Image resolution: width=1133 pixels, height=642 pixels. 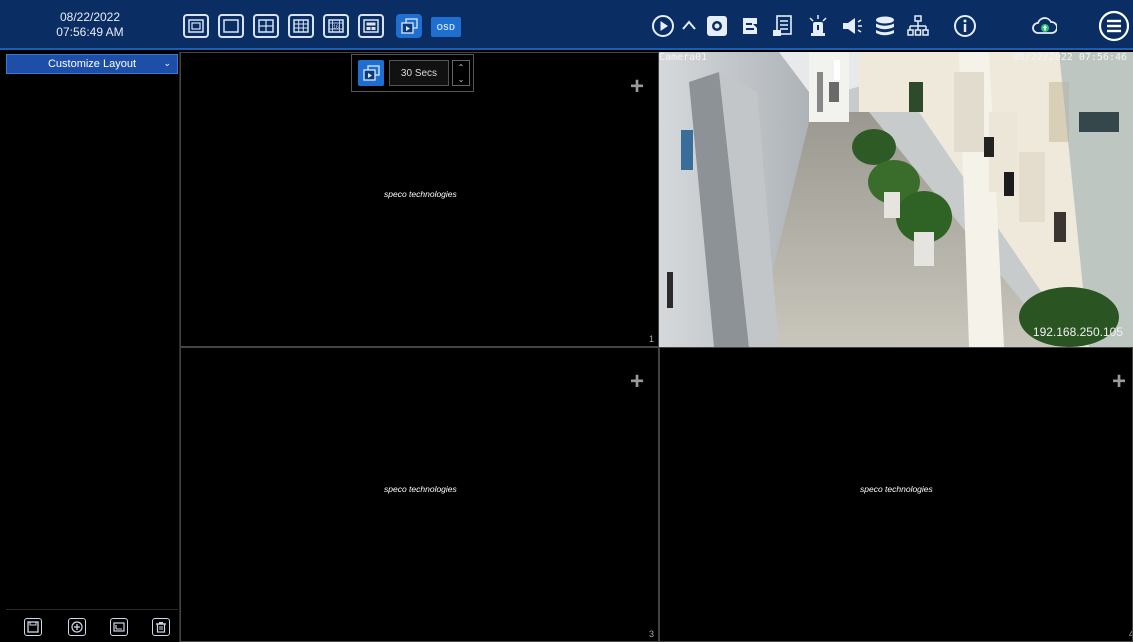 What do you see at coordinates (446, 27) in the screenshot?
I see `osd-button: OSD` at bounding box center [446, 27].